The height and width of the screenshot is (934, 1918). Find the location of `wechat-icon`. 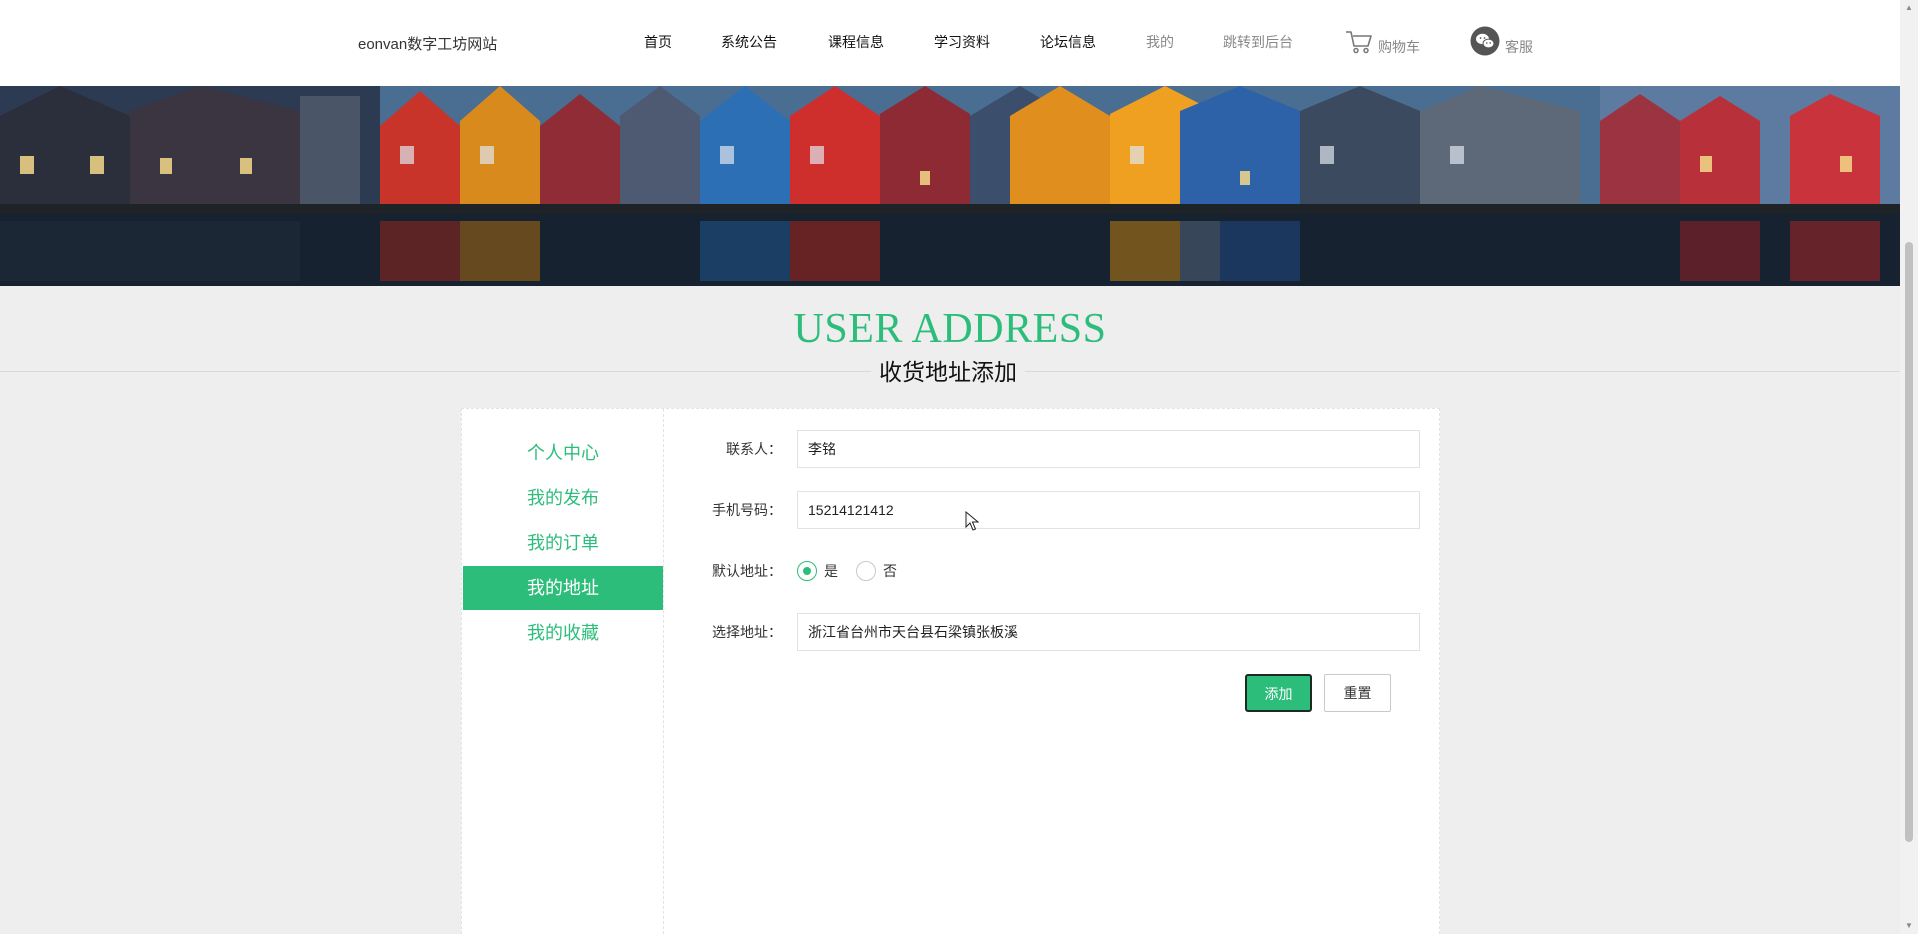

wechat-icon is located at coordinates (1485, 43).